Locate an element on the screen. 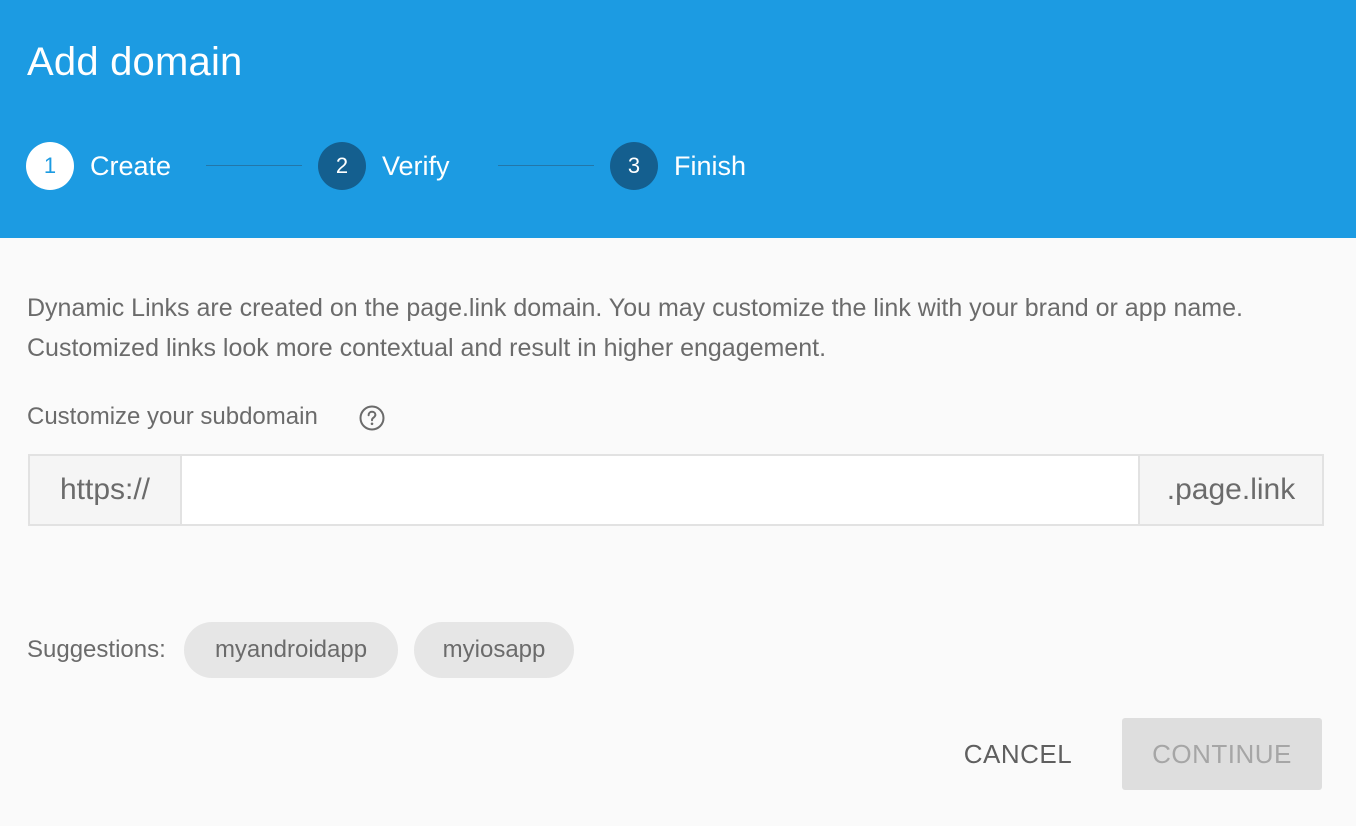 The width and height of the screenshot is (1356, 826). subdomain-input is located at coordinates (662, 490).